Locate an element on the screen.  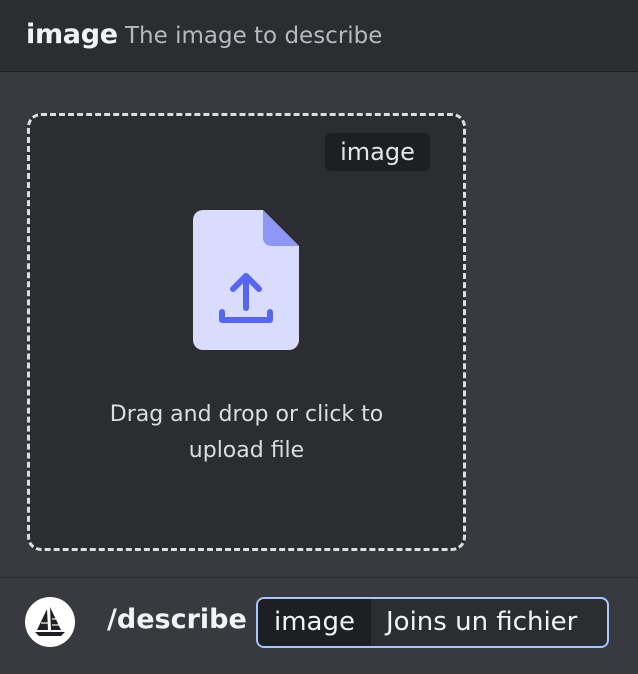
option-name: image is located at coordinates (72, 34).